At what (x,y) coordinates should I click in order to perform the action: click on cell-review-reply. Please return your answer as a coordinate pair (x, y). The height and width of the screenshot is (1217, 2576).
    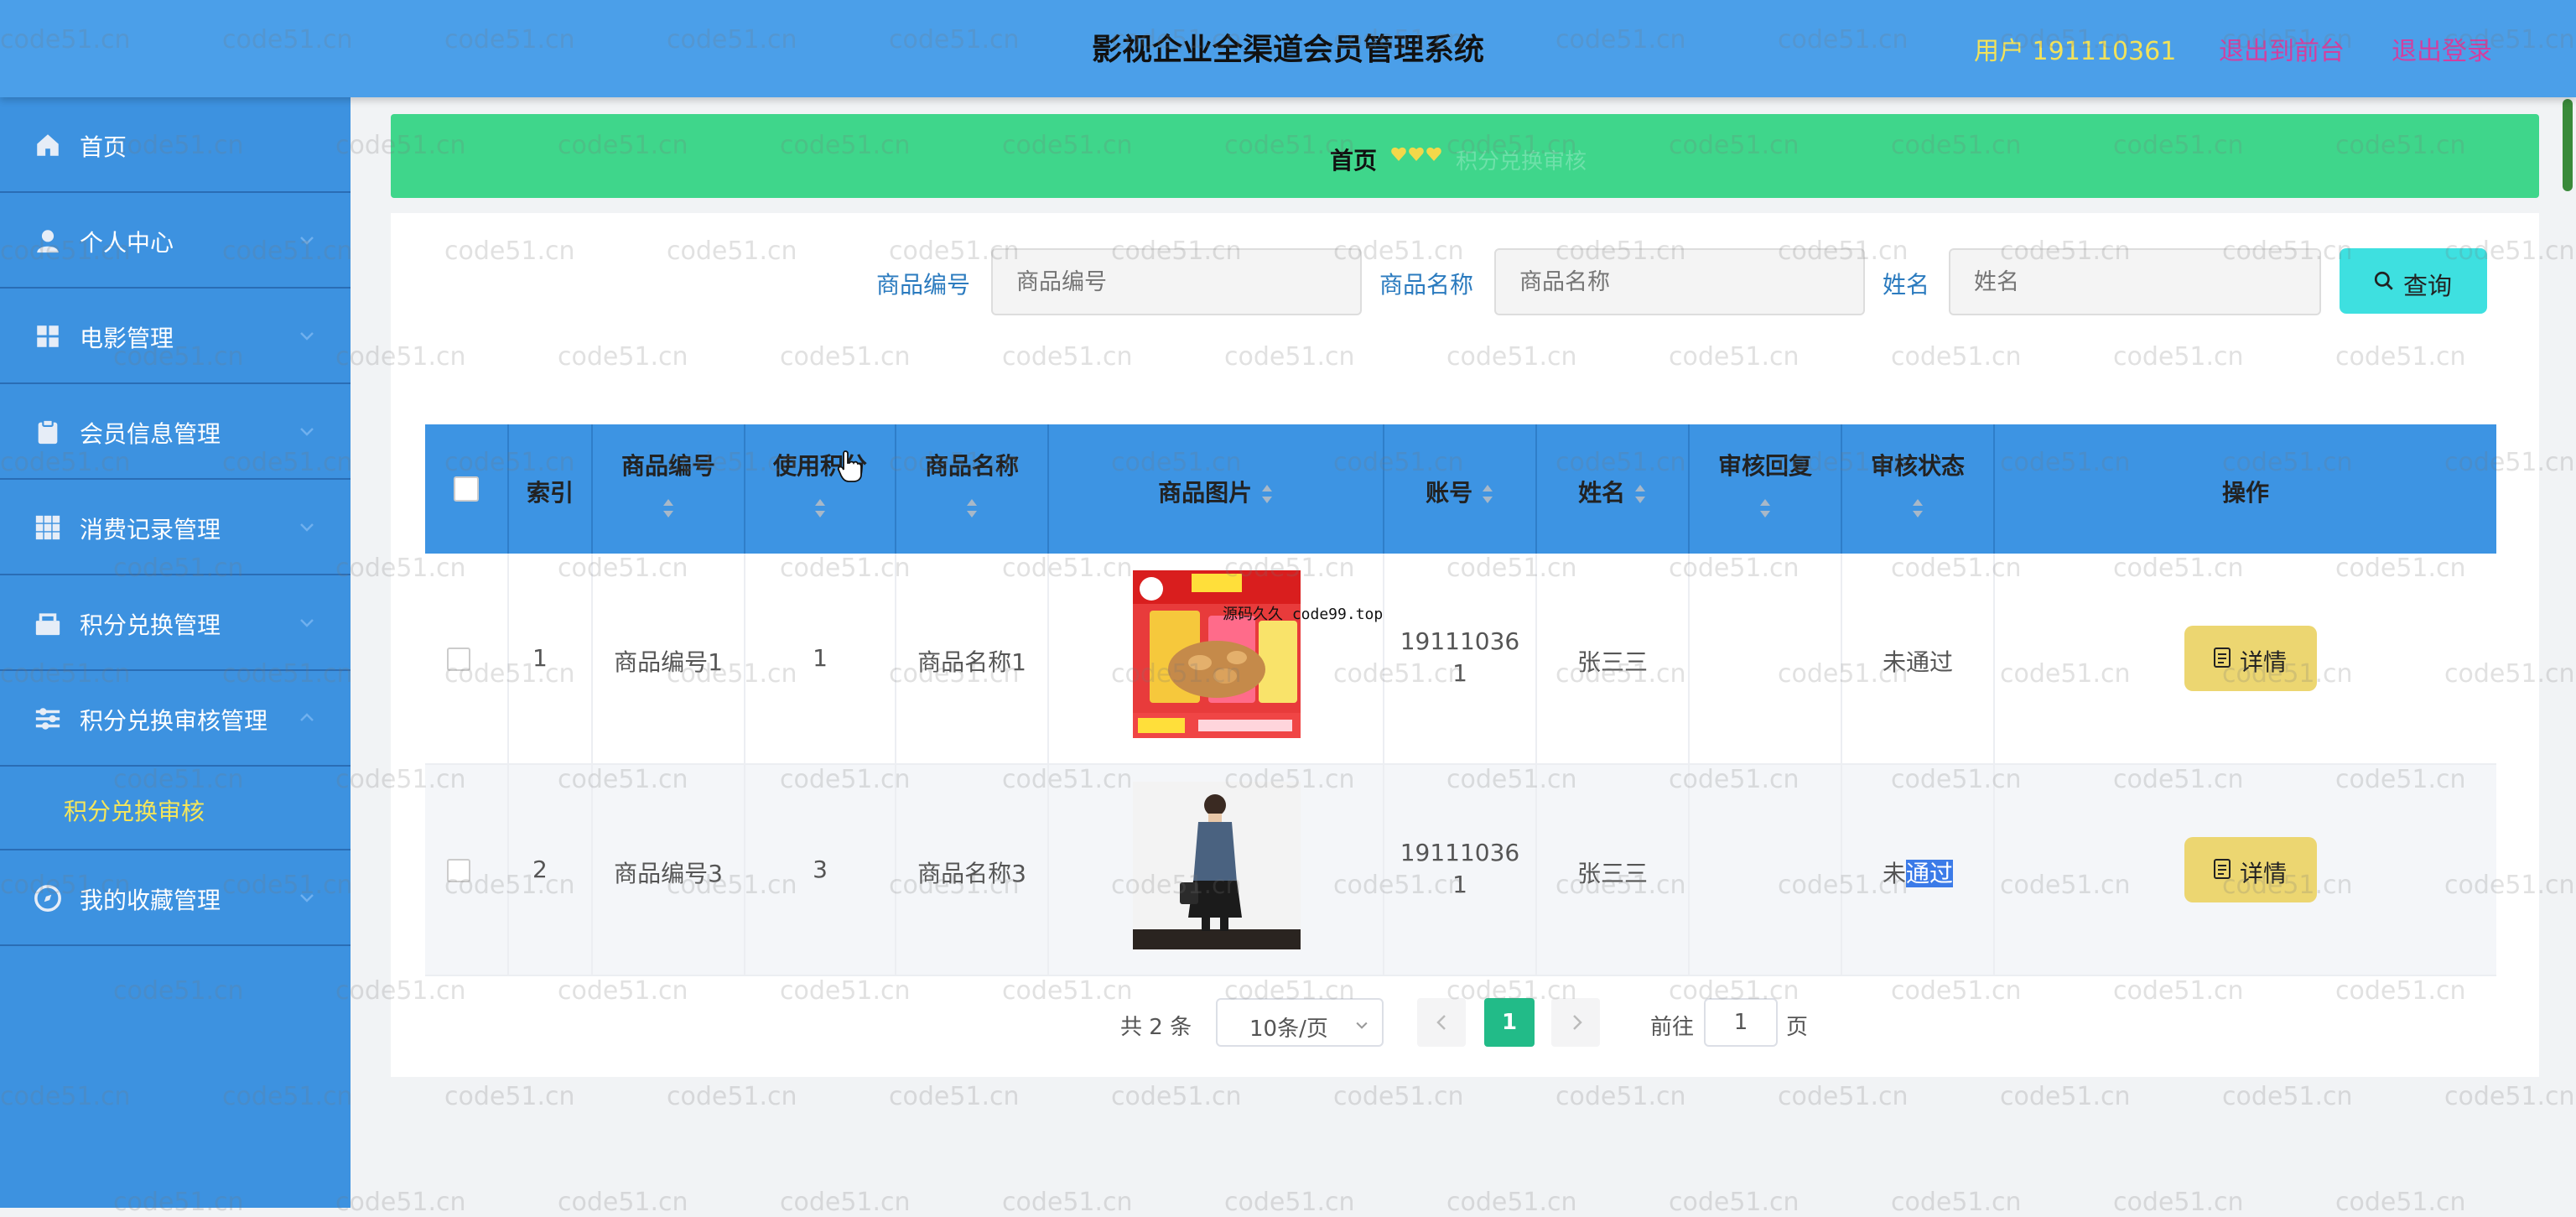
    Looking at the image, I should click on (1766, 870).